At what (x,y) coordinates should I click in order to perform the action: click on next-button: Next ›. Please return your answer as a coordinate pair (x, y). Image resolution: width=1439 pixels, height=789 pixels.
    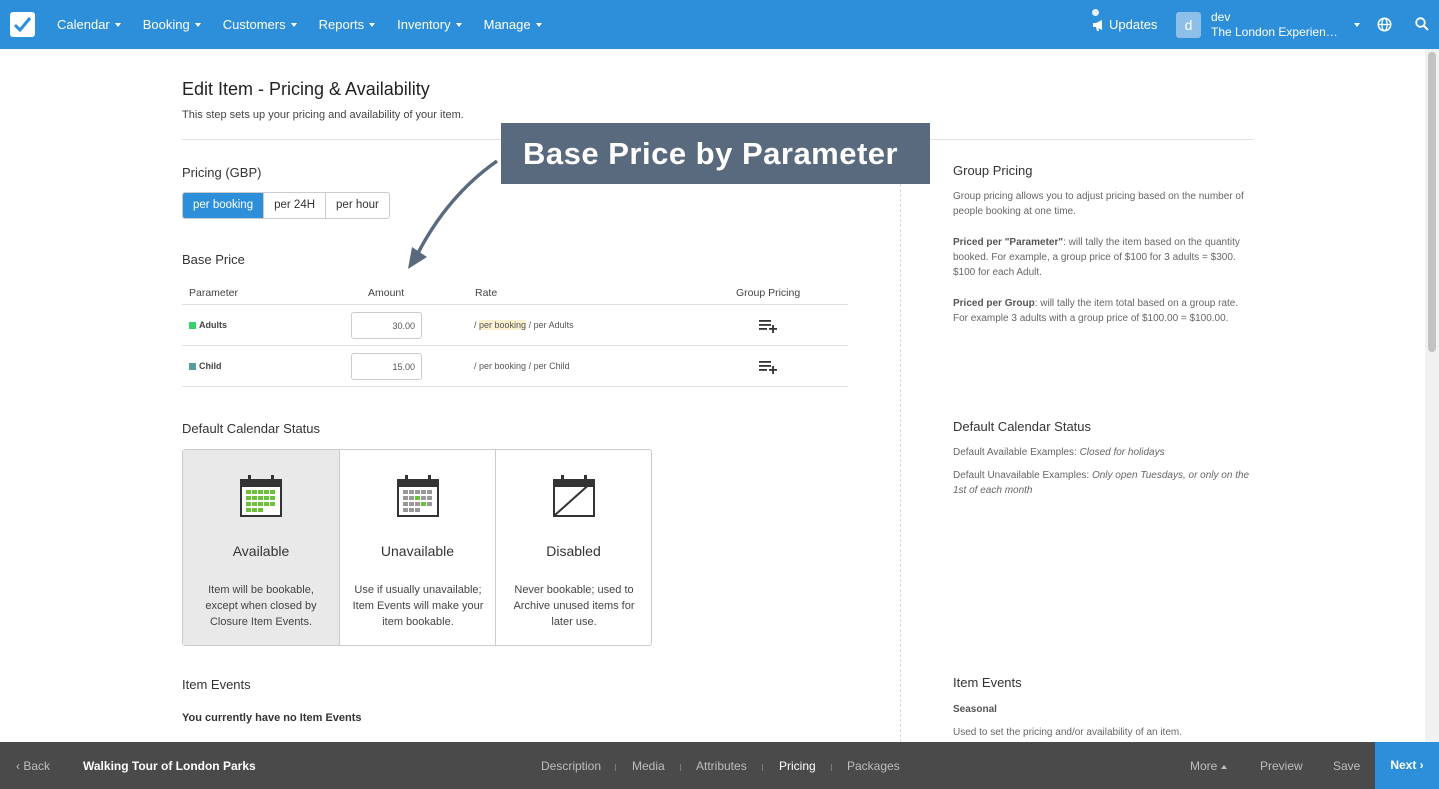
    Looking at the image, I should click on (1407, 765).